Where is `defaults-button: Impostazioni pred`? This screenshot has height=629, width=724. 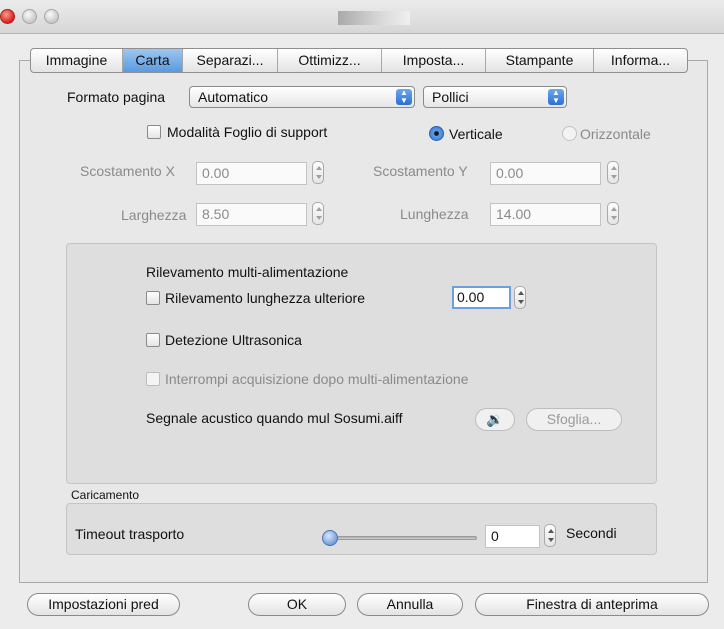
defaults-button: Impostazioni pred is located at coordinates (103, 604).